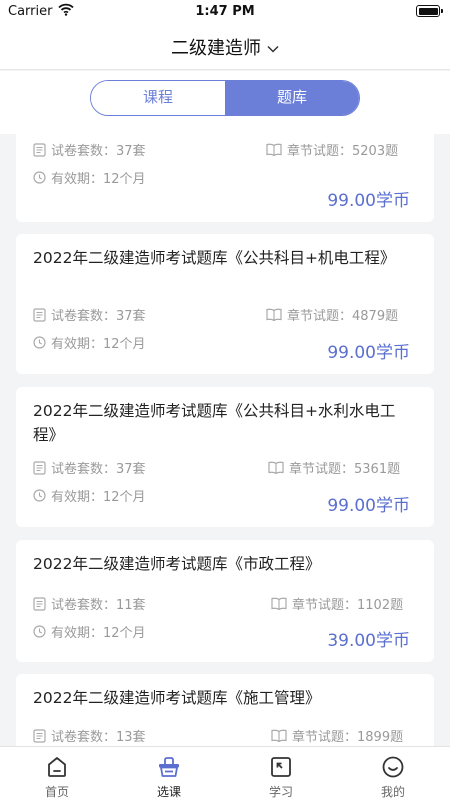 The image size is (450, 800). What do you see at coordinates (57, 767) in the screenshot?
I see `home-icon` at bounding box center [57, 767].